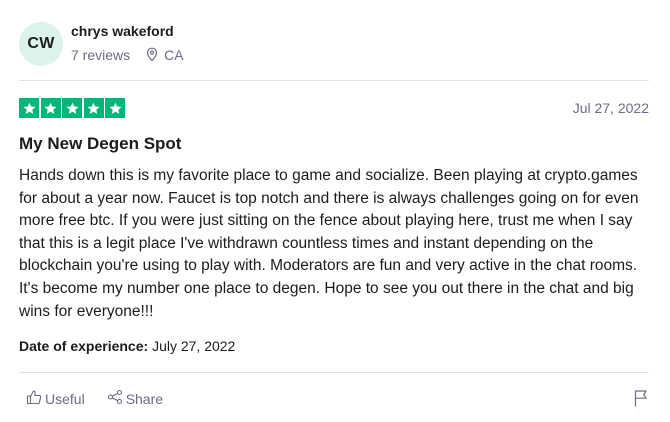  Describe the element at coordinates (100, 144) in the screenshot. I see `review-title: My New Degen Spot` at that location.